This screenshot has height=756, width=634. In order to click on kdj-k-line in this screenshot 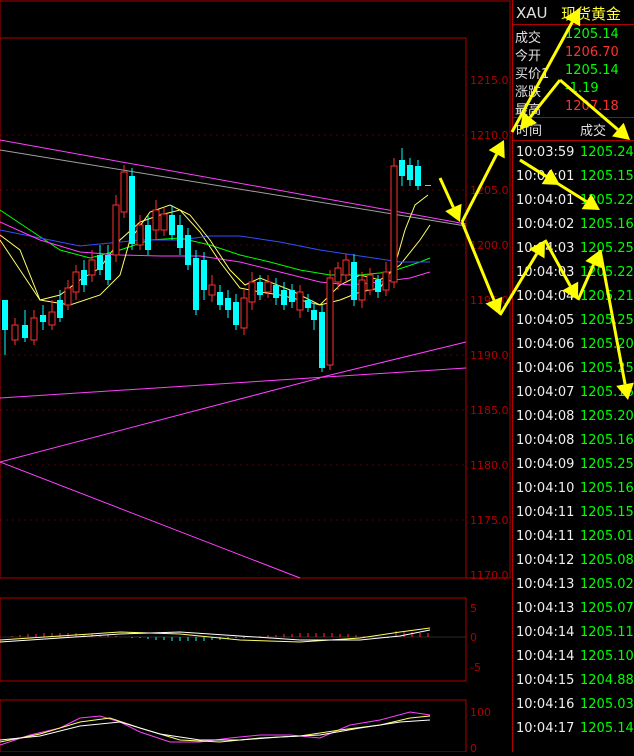, I will do `click(215, 729)`.